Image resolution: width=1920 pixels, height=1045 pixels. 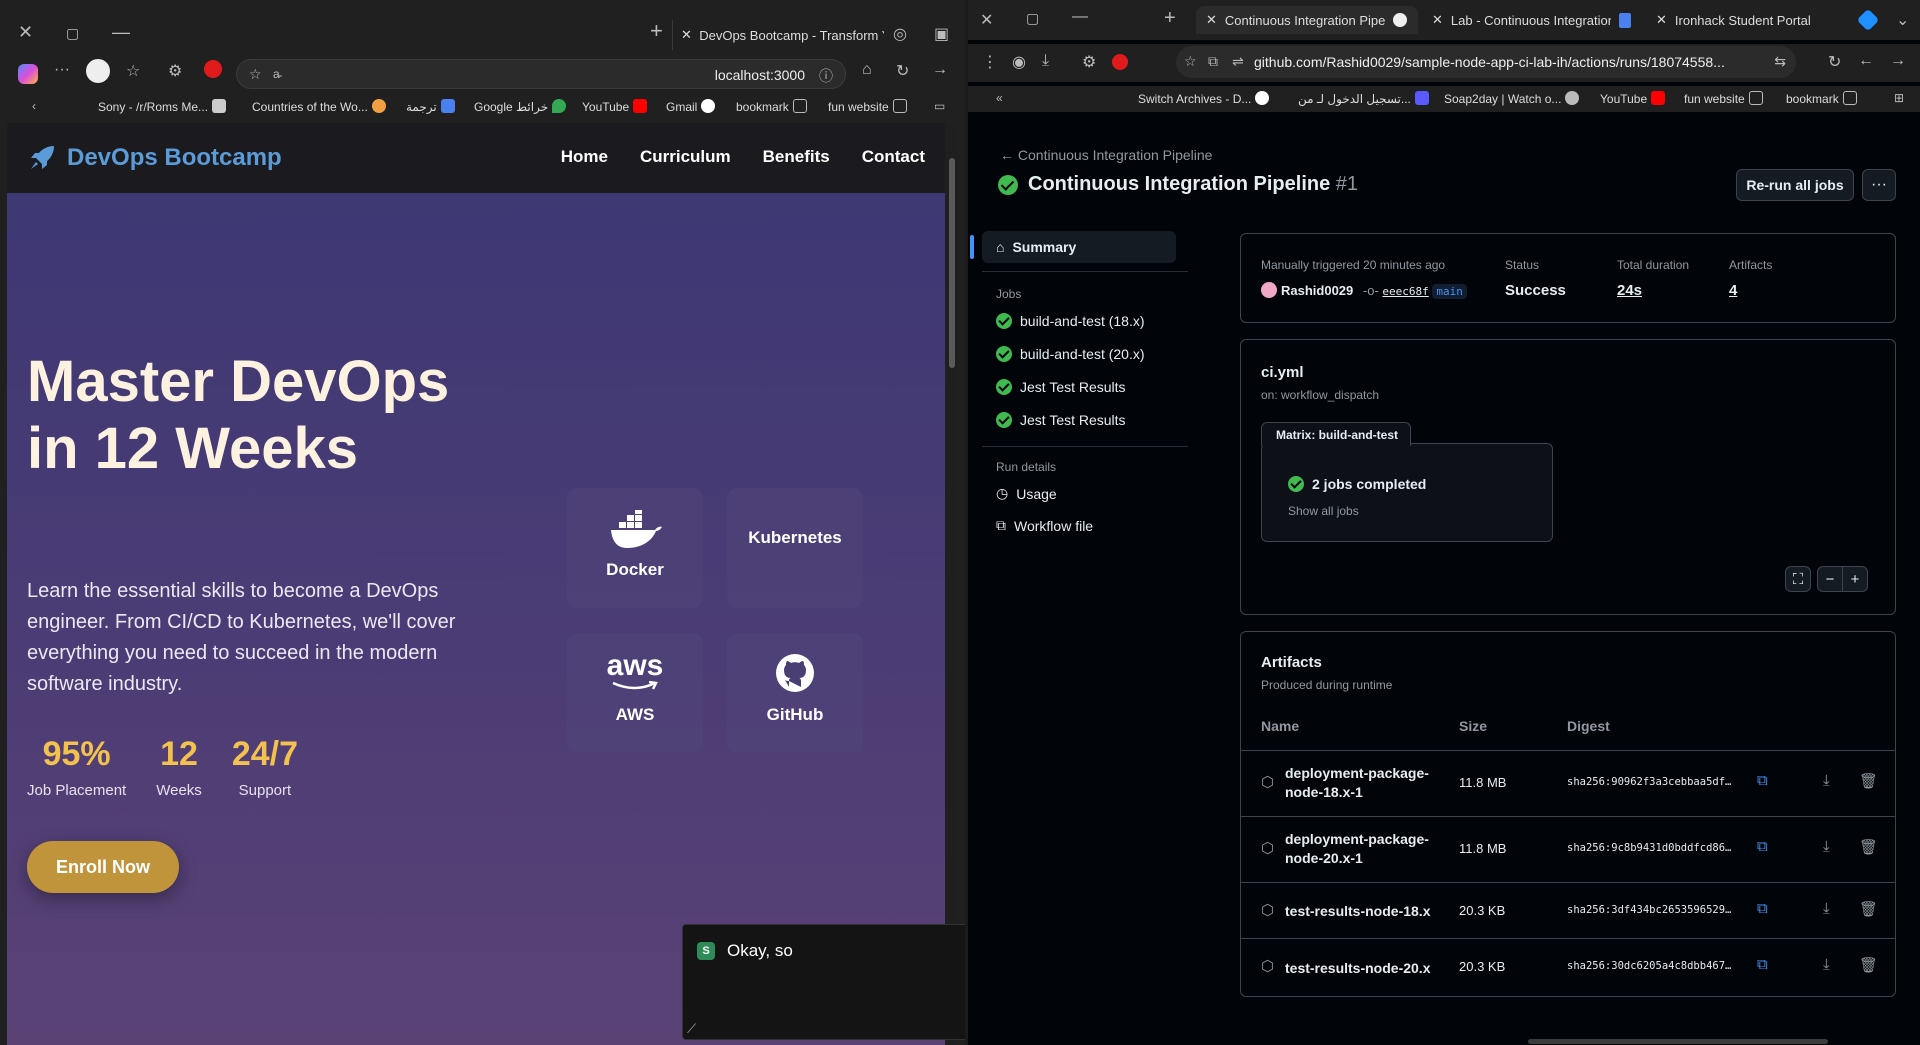 What do you see at coordinates (1026, 493) in the screenshot?
I see `sidebar-item-usage: ◷ Usage` at bounding box center [1026, 493].